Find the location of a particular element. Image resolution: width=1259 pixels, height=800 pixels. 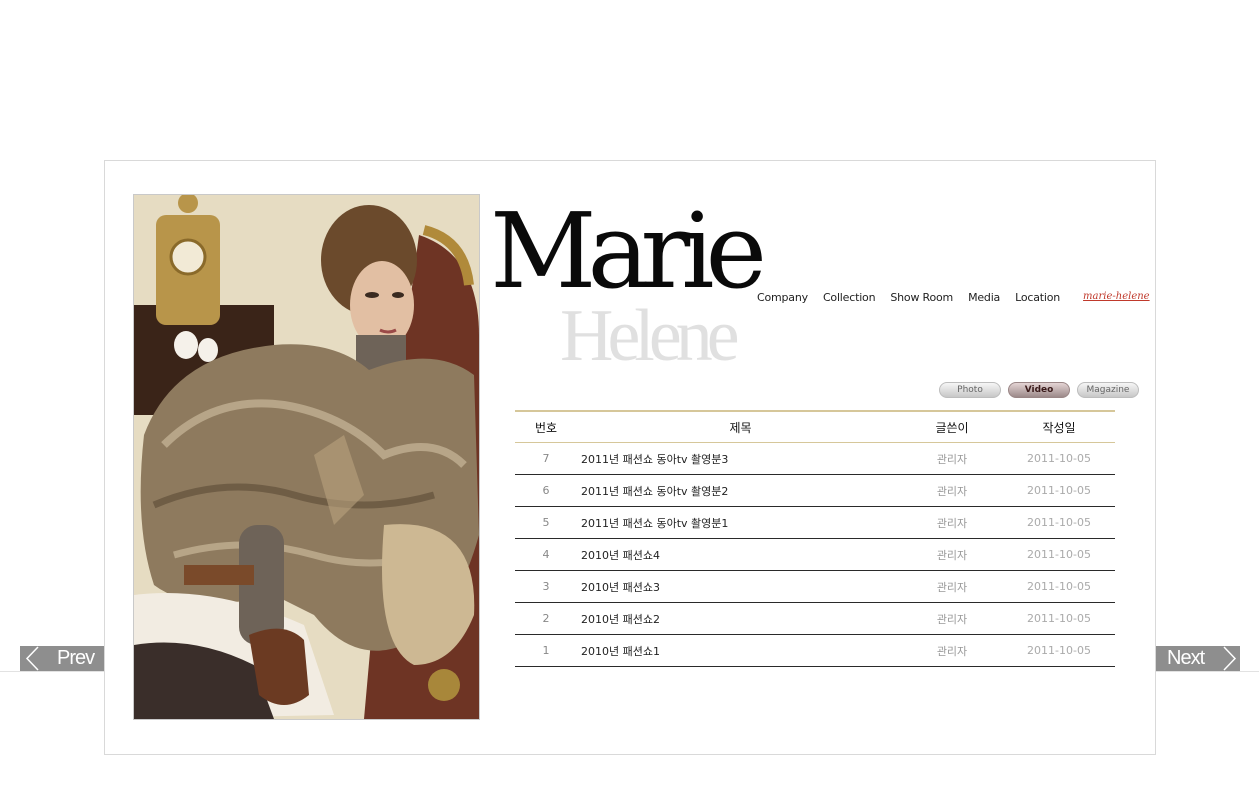

marie-helene-logo: Helene Marie is located at coordinates (628, 288).